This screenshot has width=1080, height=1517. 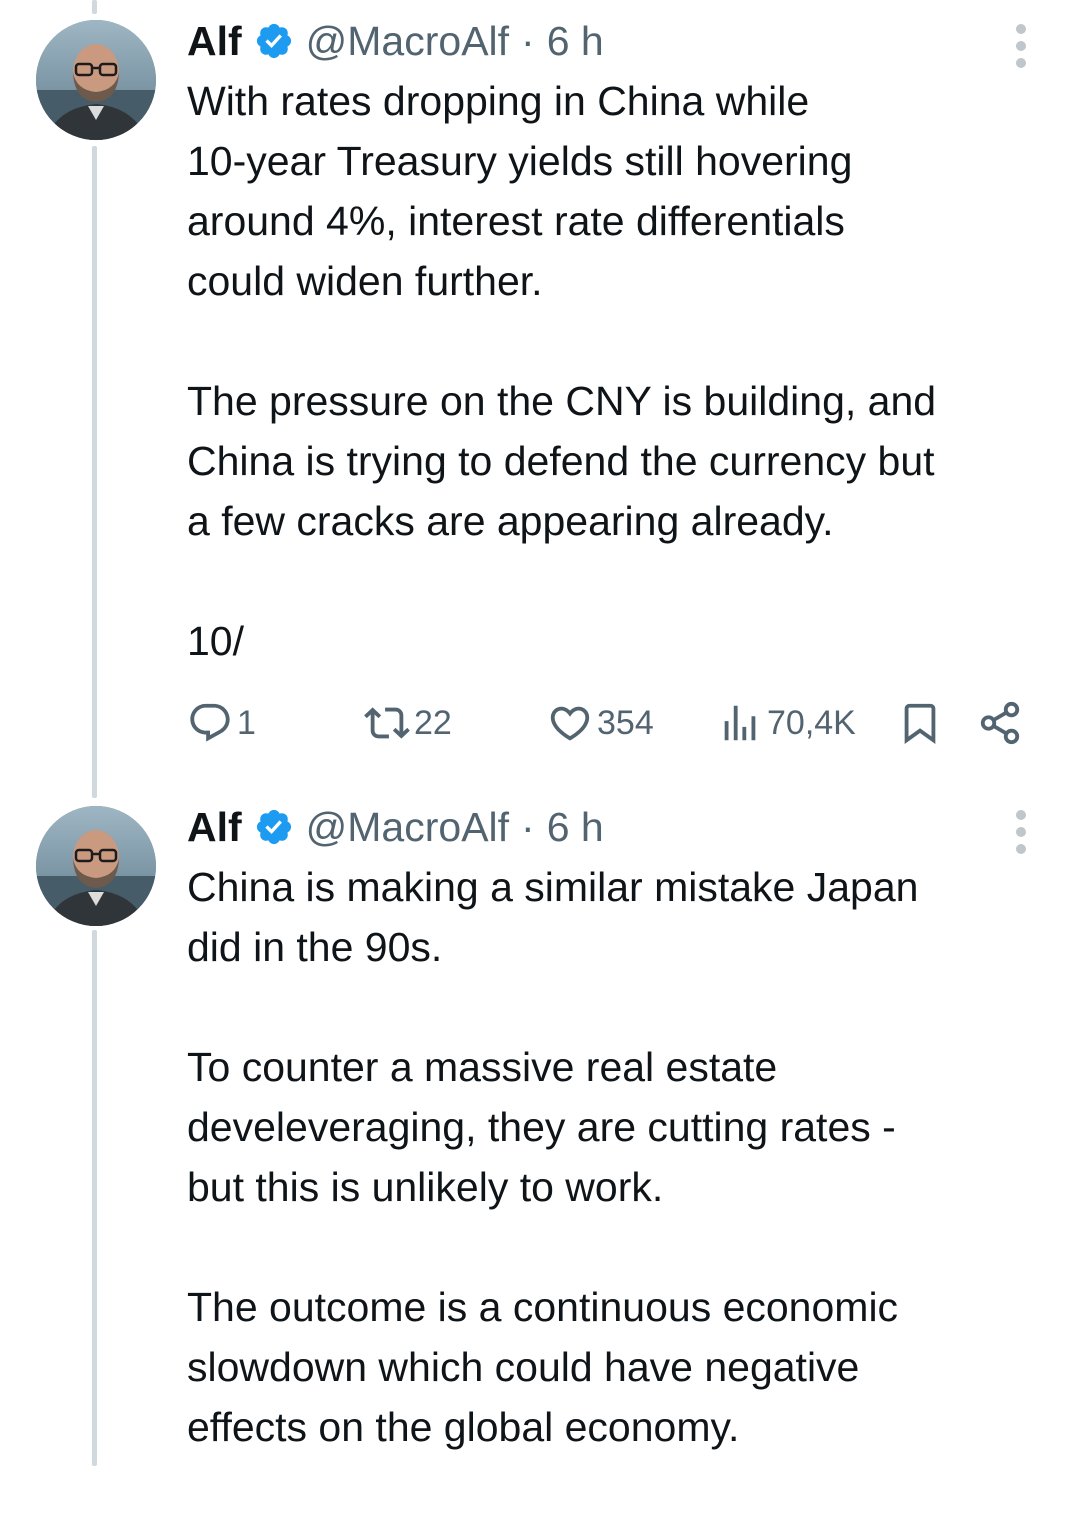 What do you see at coordinates (215, 641) in the screenshot?
I see `tweet-paragraph: 10/` at bounding box center [215, 641].